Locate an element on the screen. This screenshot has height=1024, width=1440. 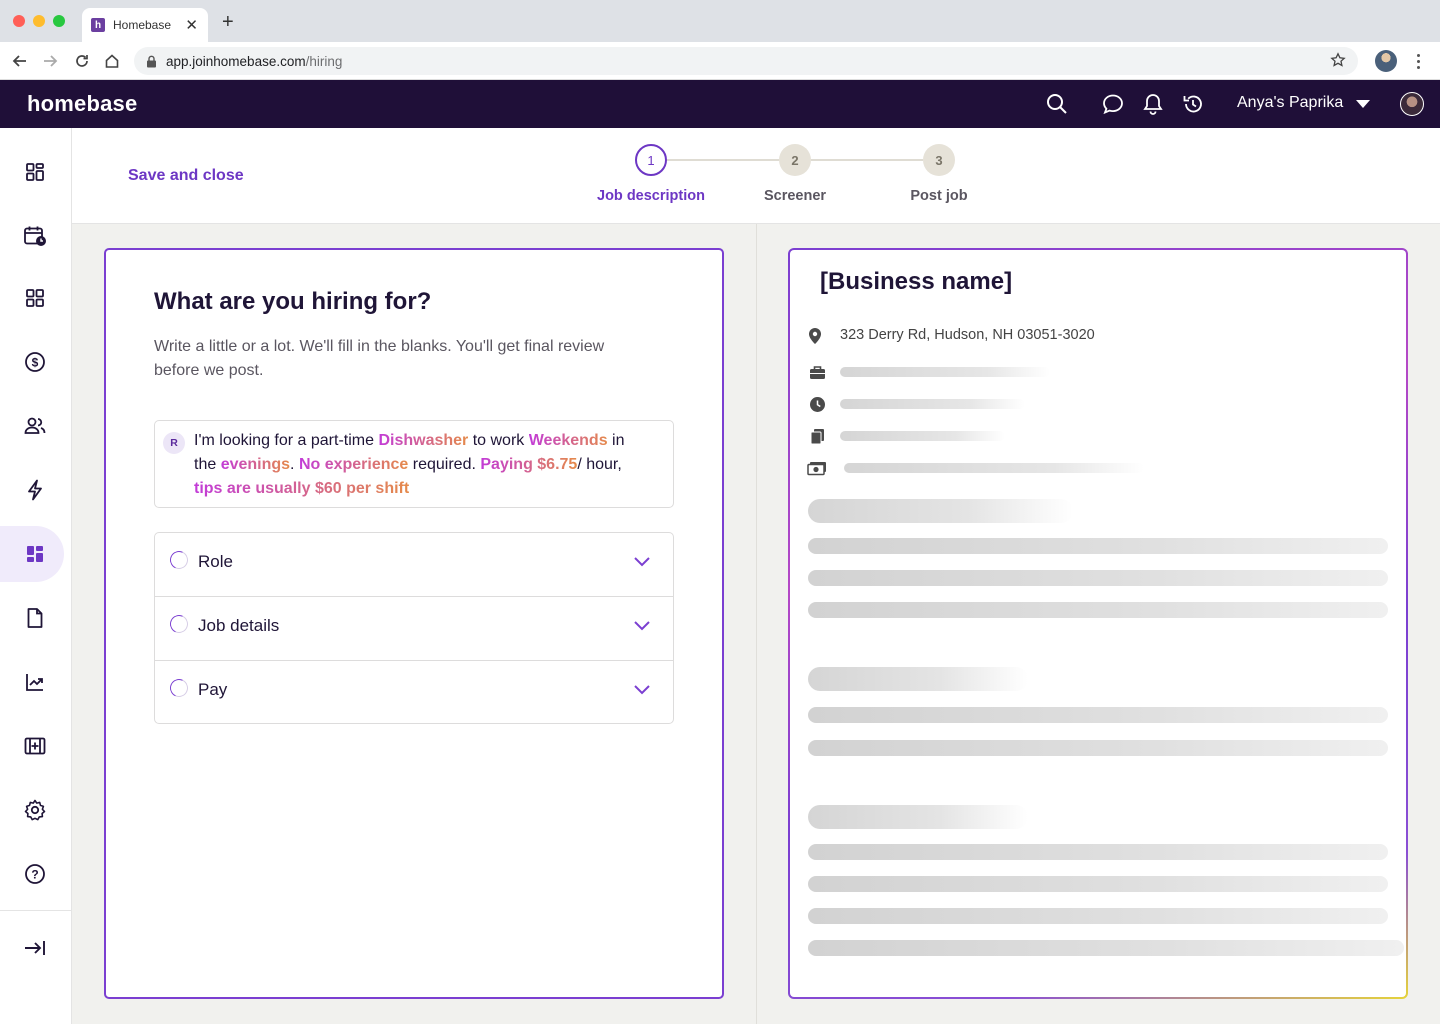
copy-icon is located at coordinates (817, 436).